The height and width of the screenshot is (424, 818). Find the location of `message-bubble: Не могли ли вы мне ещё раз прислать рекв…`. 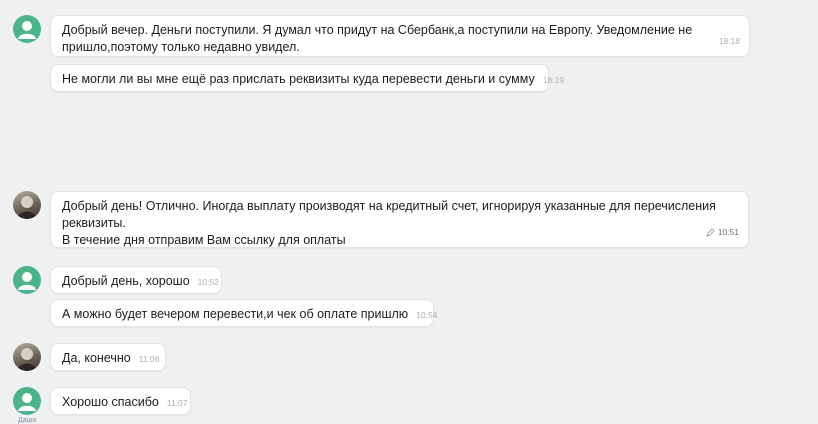

message-bubble: Не могли ли вы мне ещё раз прислать рекв… is located at coordinates (307, 78).